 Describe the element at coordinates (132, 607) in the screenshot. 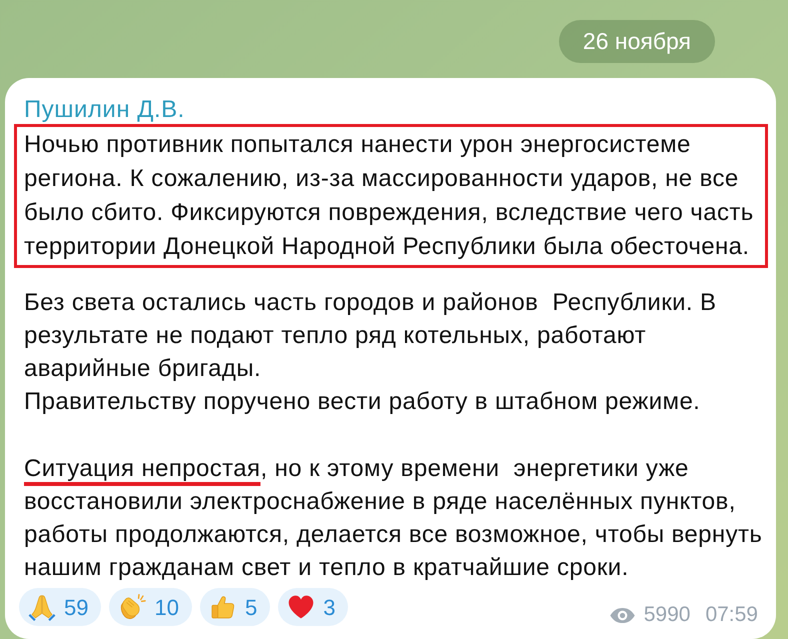

I see `clapping-hands-icon` at that location.